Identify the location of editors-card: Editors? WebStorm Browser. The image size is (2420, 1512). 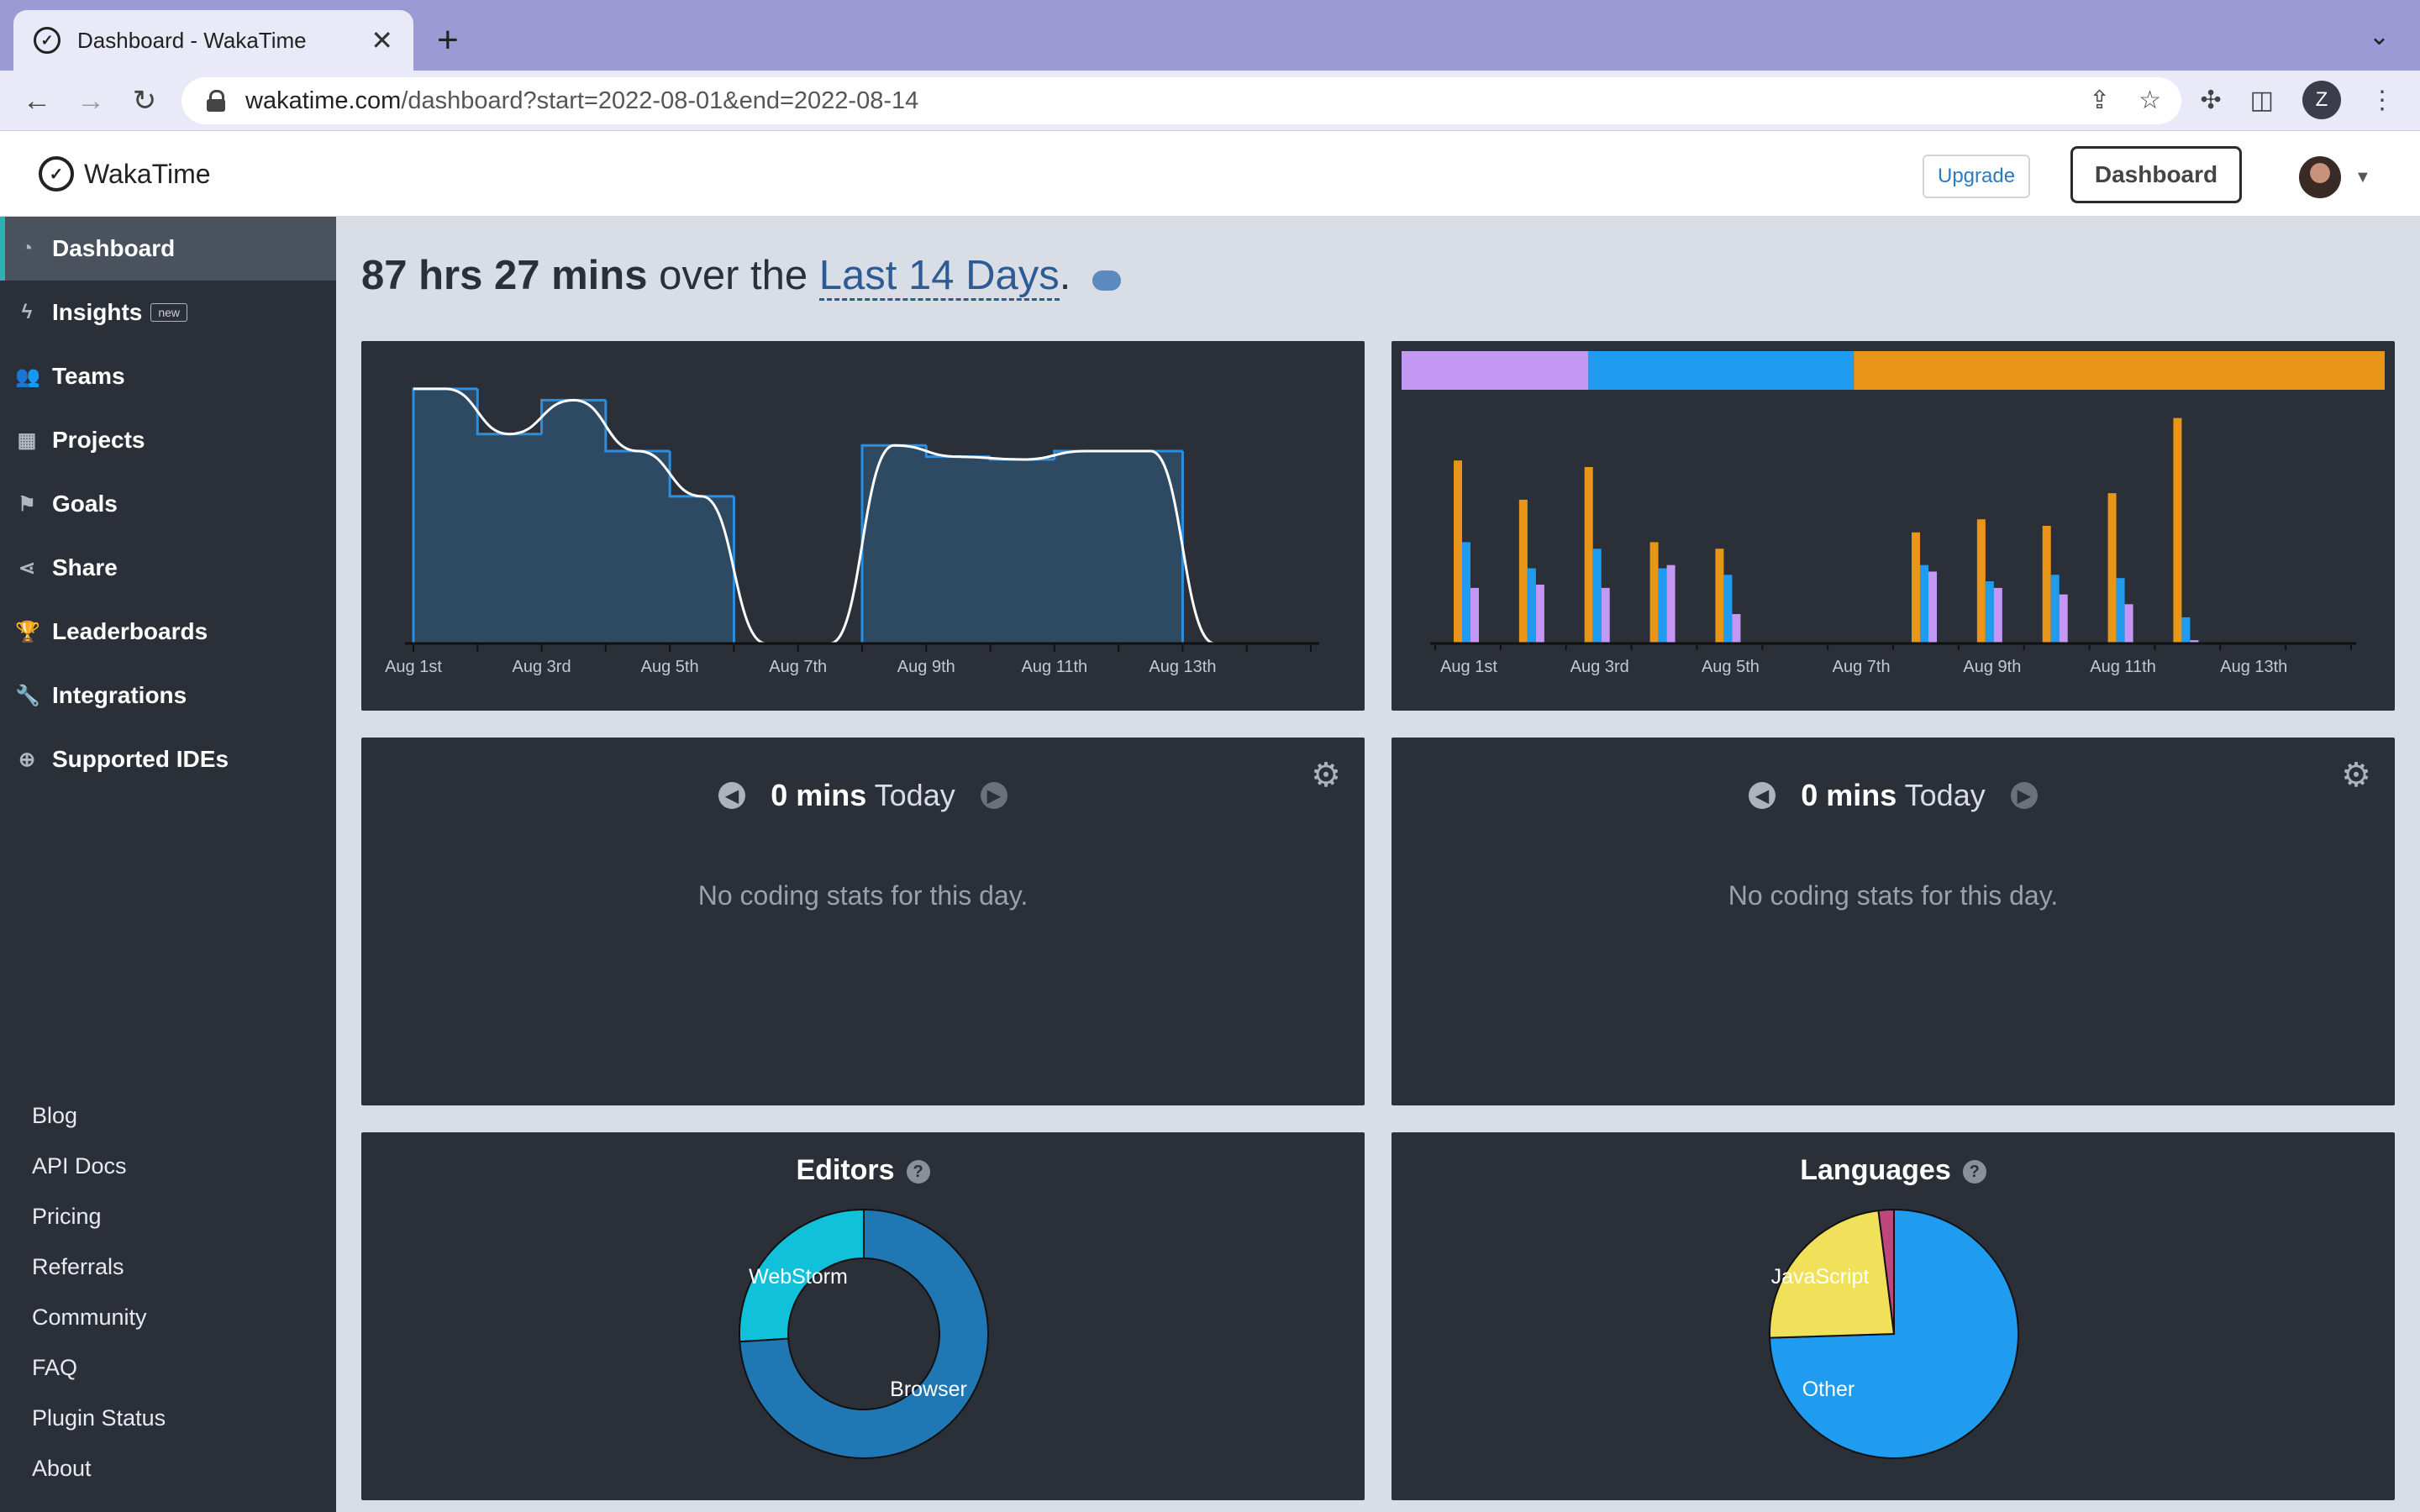
(863, 1316).